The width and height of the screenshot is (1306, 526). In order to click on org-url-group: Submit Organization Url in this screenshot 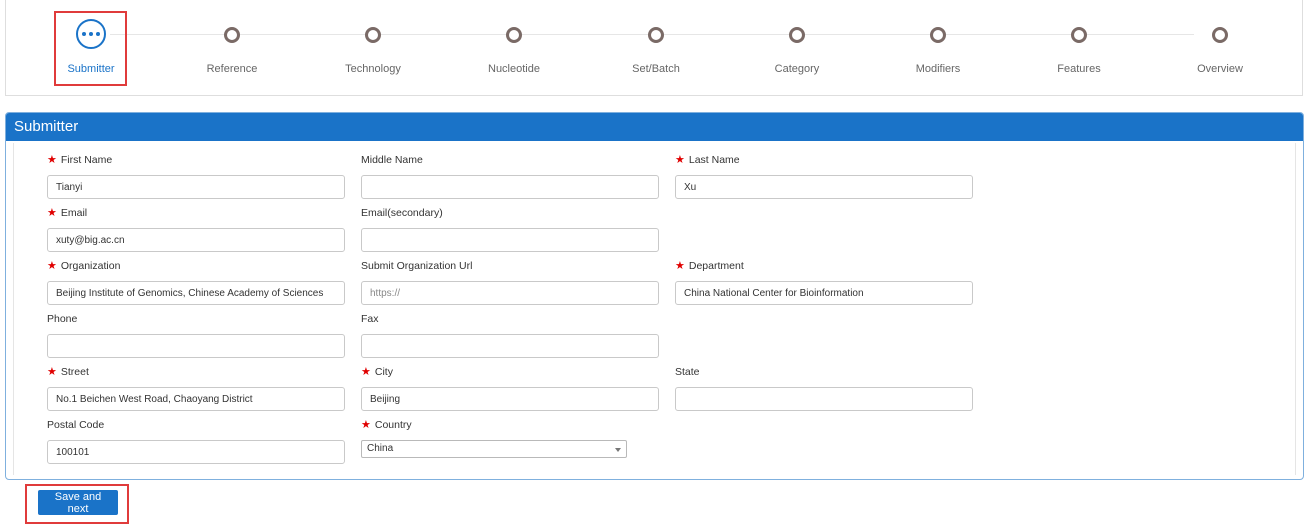, I will do `click(510, 282)`.